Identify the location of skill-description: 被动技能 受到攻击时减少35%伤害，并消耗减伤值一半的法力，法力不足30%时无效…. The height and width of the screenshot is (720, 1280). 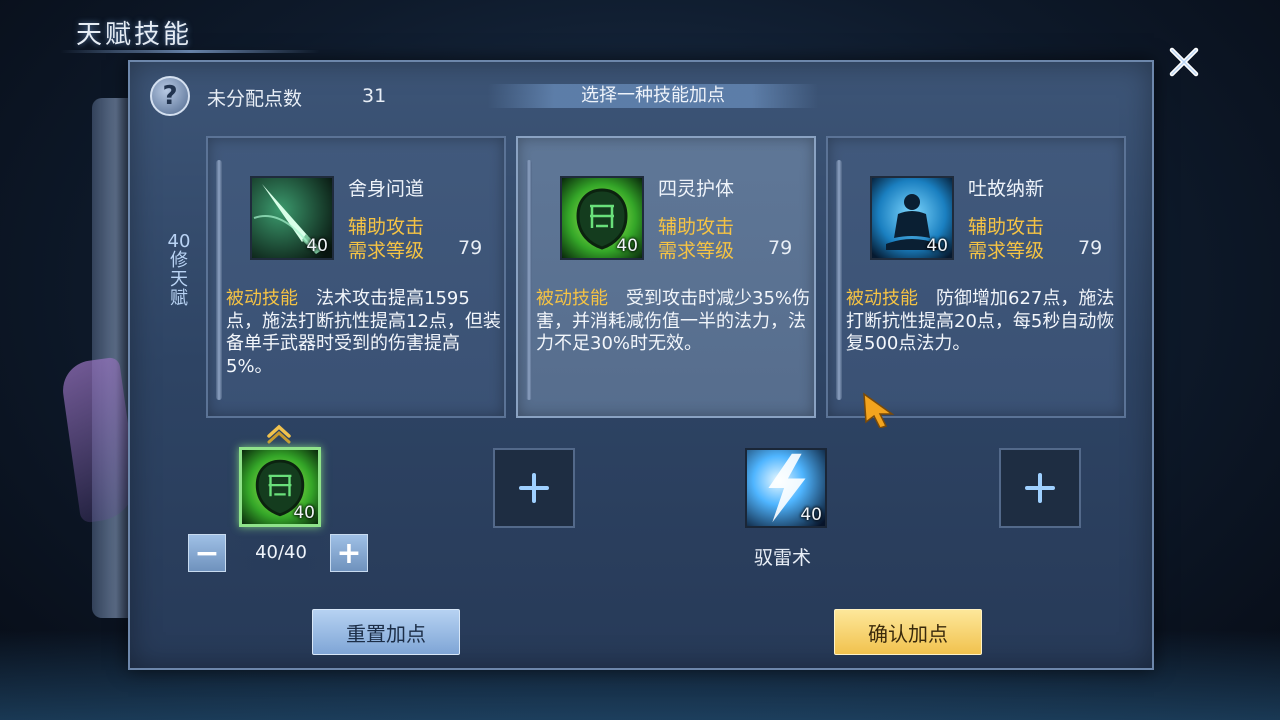
(674, 322).